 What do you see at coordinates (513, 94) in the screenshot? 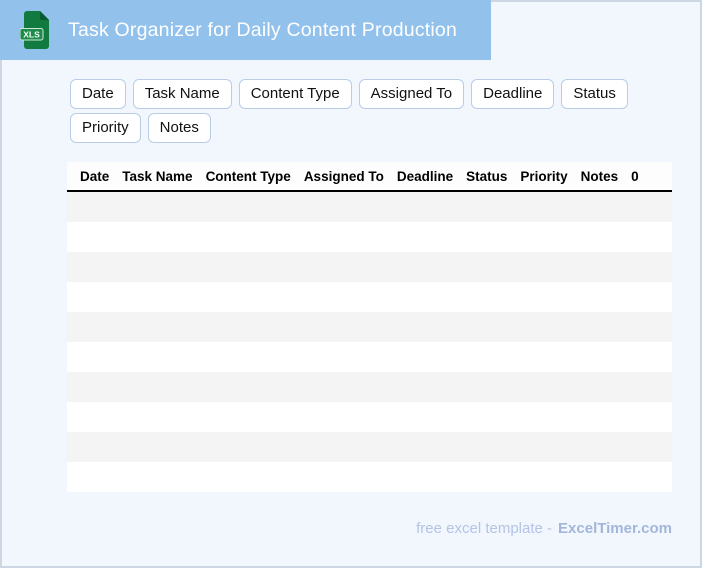
I see `field-chip: Deadline` at bounding box center [513, 94].